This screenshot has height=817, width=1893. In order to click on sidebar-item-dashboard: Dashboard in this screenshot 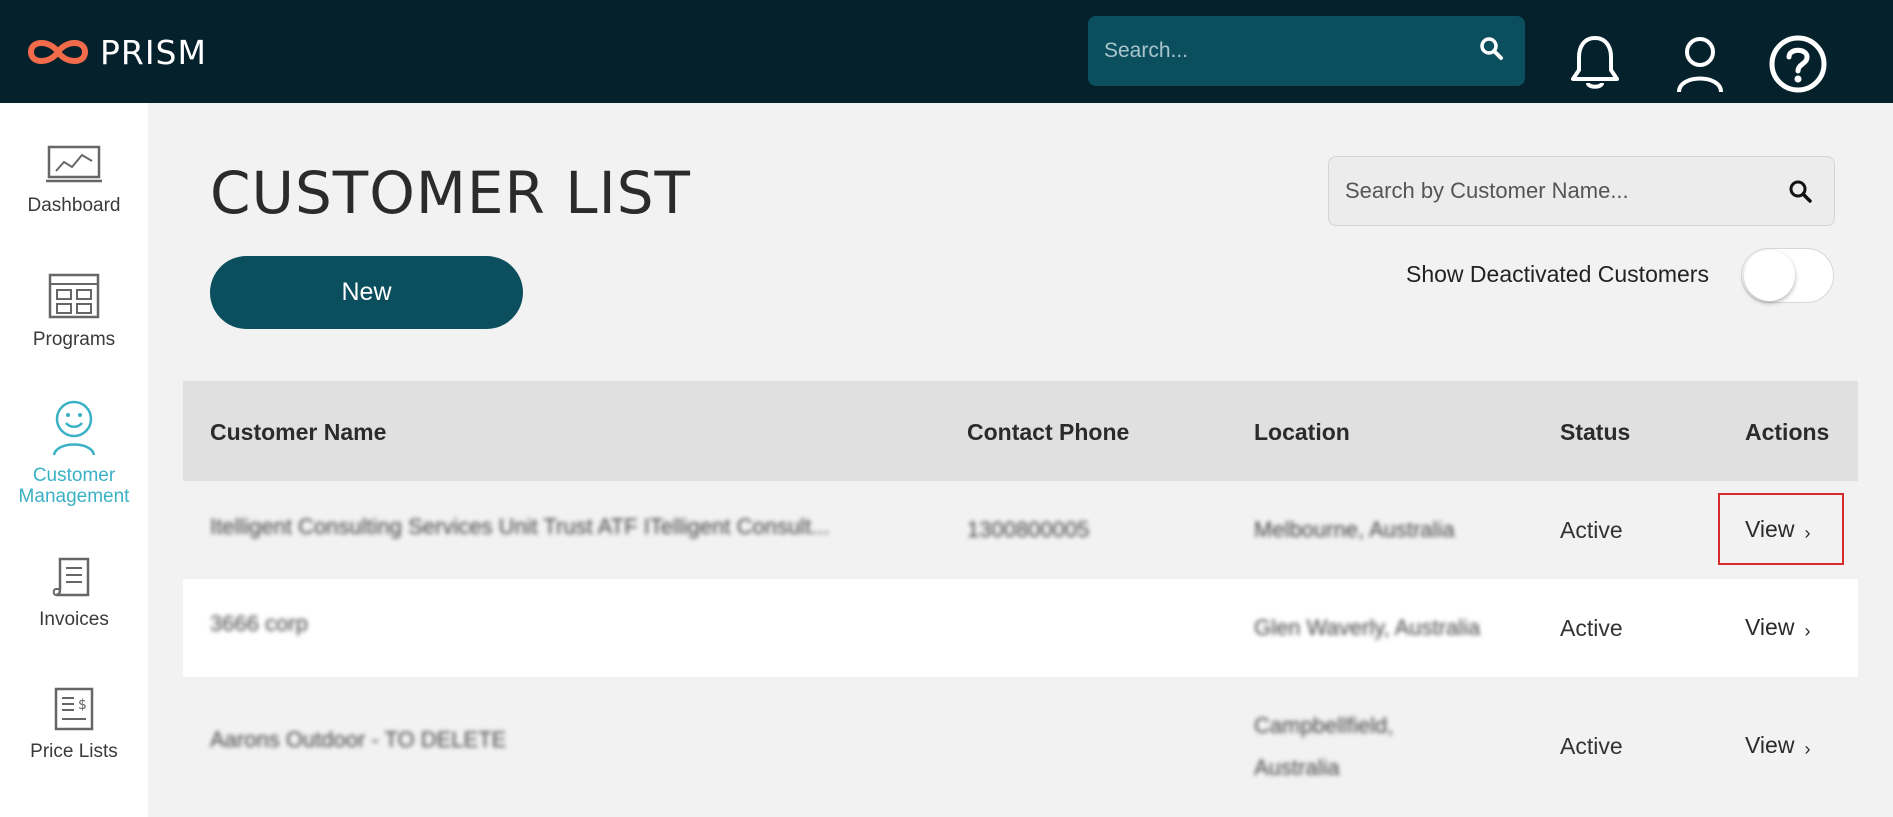, I will do `click(74, 180)`.